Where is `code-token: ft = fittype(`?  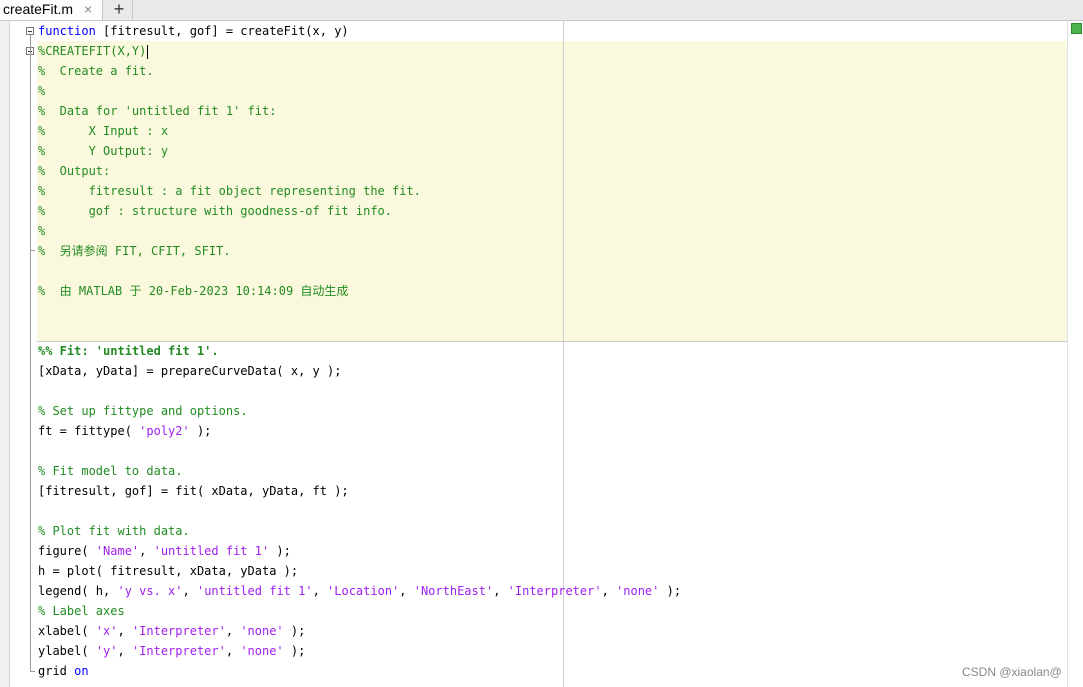
code-token: ft = fittype( is located at coordinates (89, 431).